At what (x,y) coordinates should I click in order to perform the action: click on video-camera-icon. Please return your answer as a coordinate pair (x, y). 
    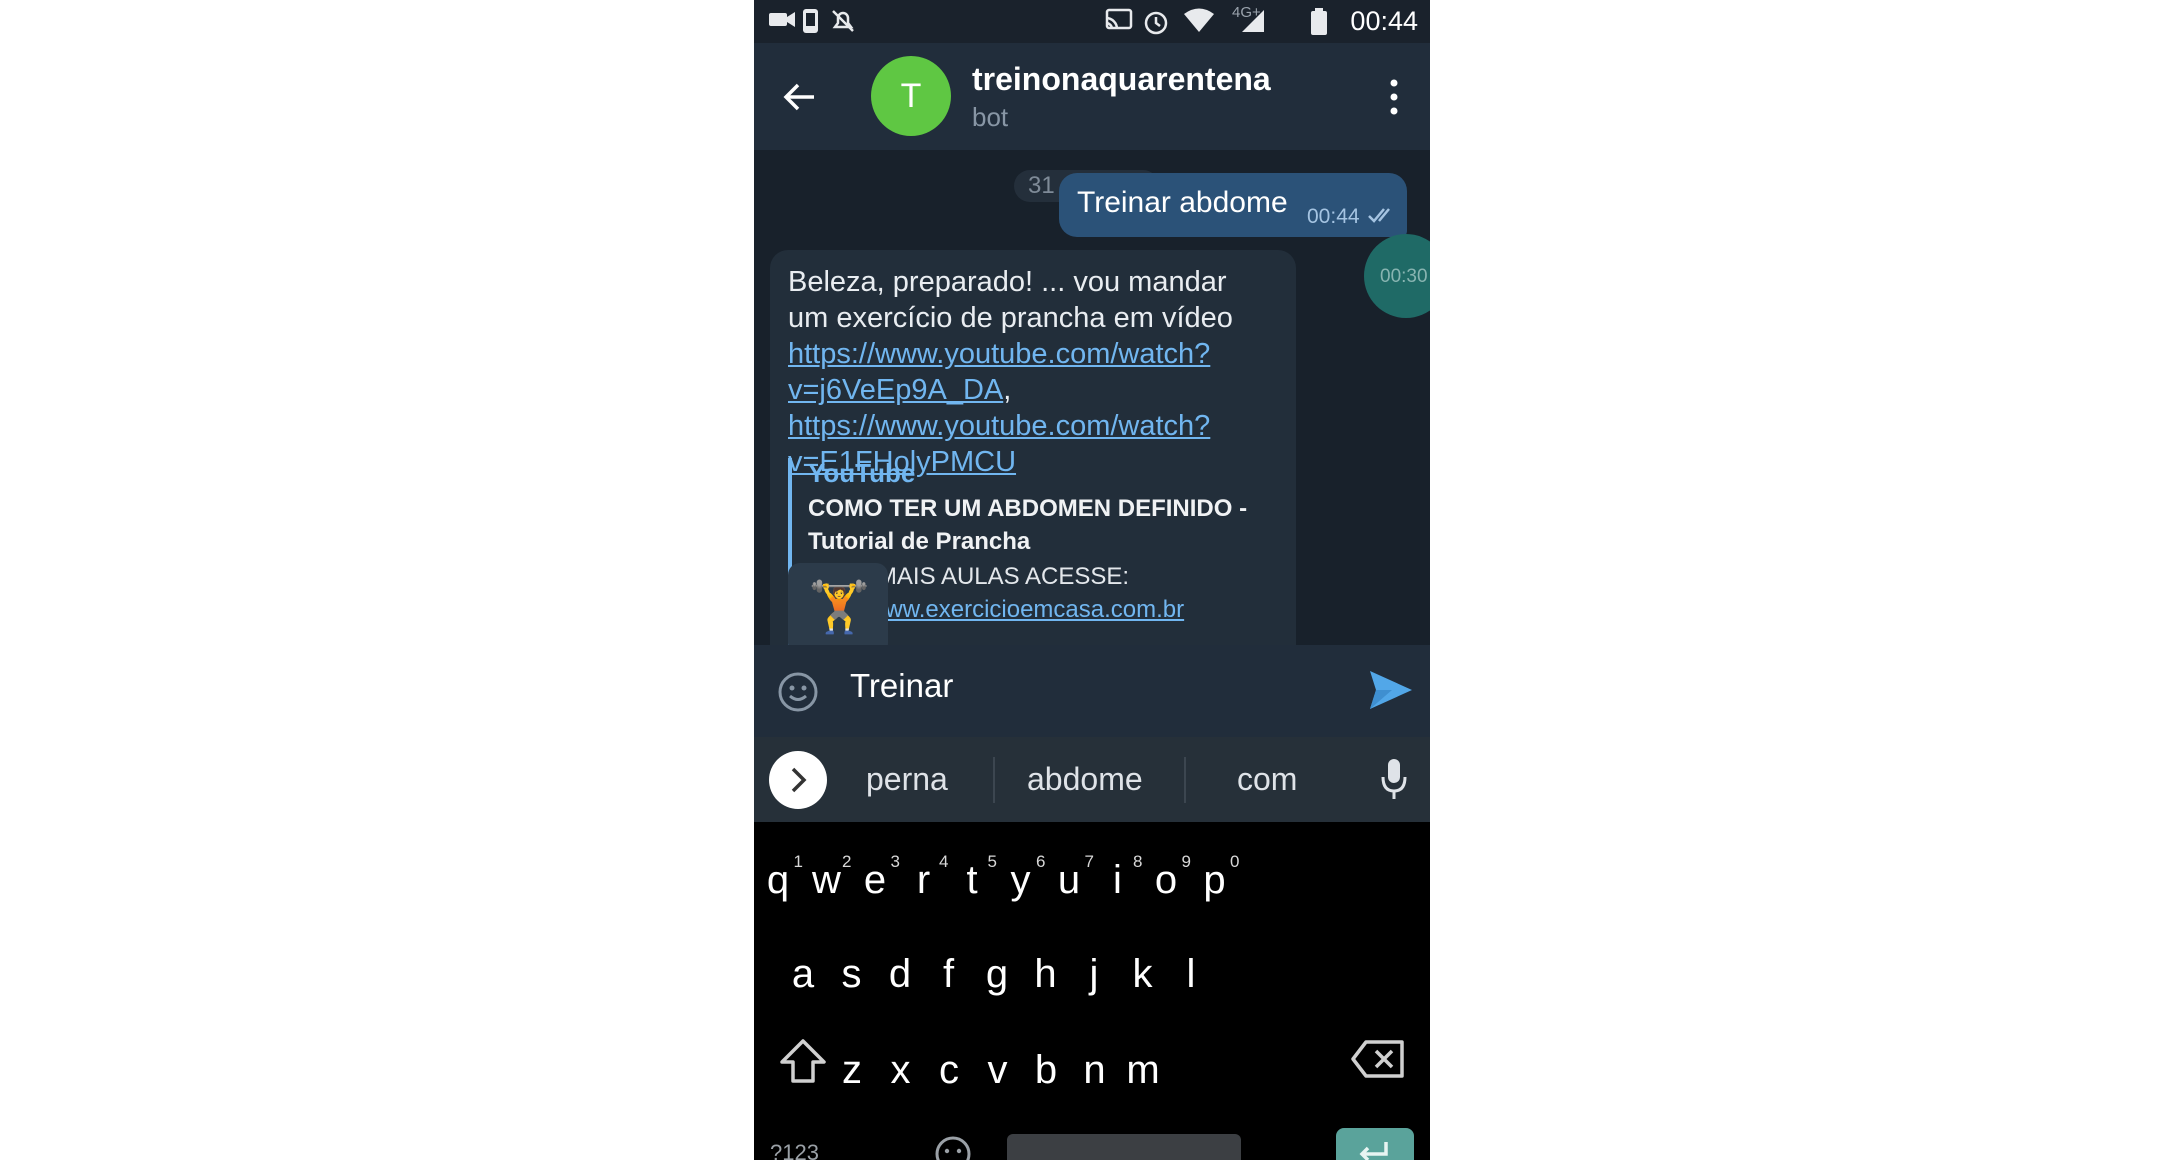
    Looking at the image, I should click on (782, 19).